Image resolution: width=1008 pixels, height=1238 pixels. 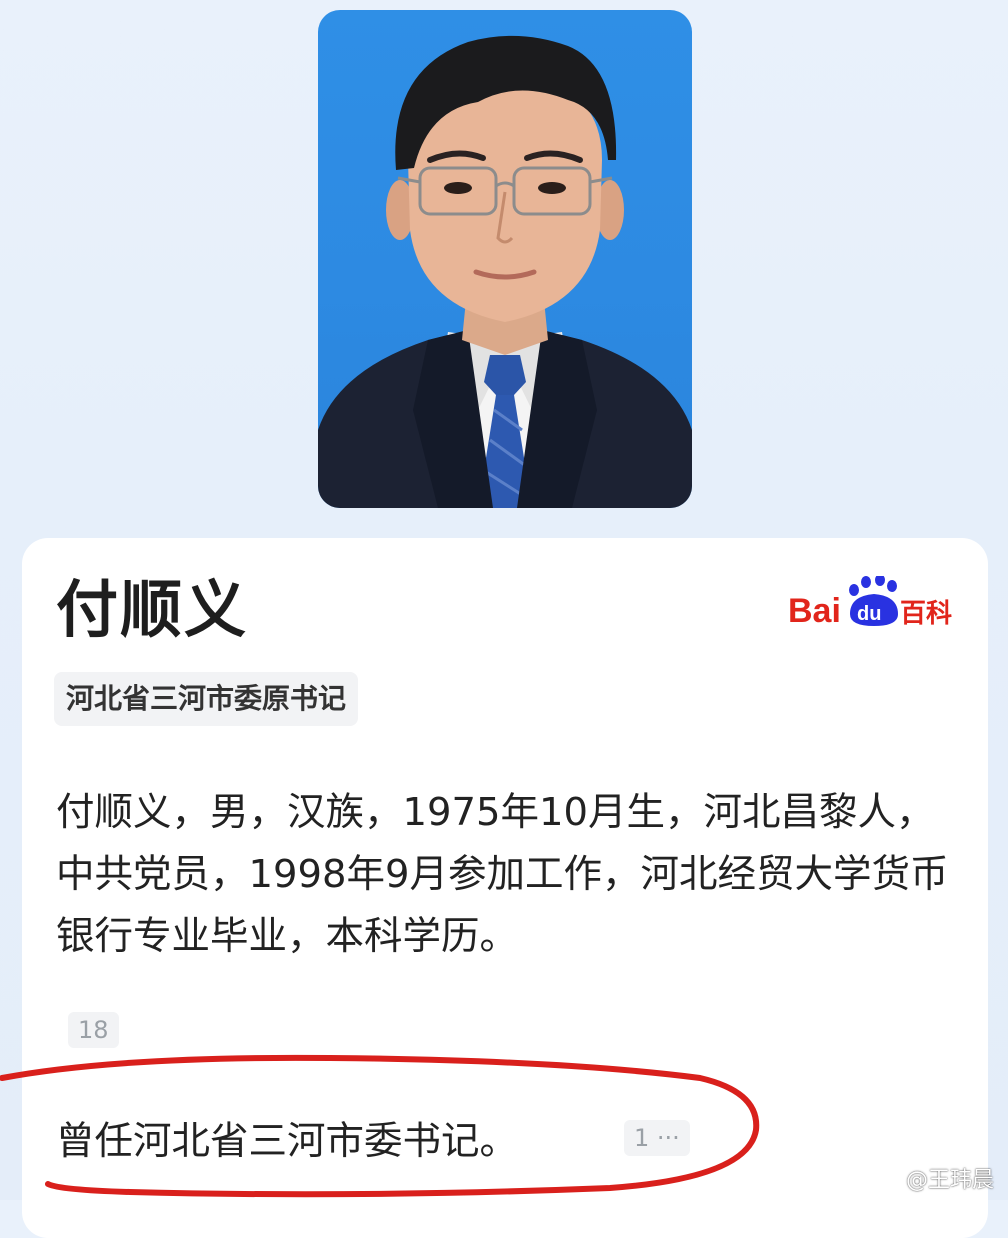 I want to click on title-tag: 河北省三河市委原书记, so click(x=206, y=699).